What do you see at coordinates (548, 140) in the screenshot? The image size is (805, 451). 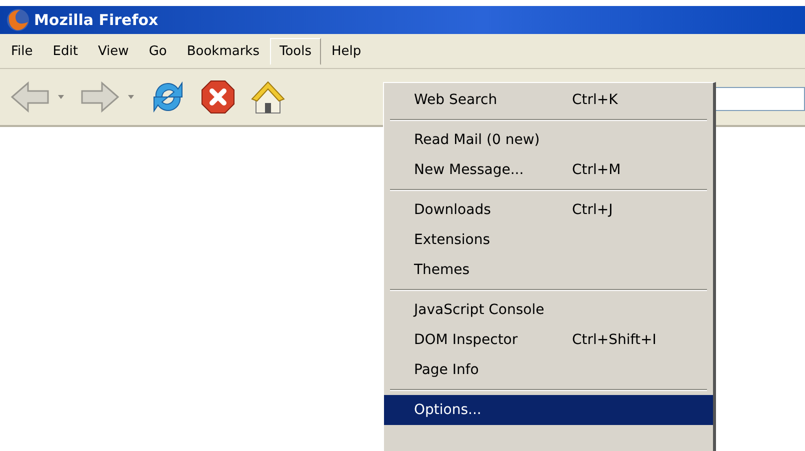 I see `menu-item: Read Mail (0 new)` at bounding box center [548, 140].